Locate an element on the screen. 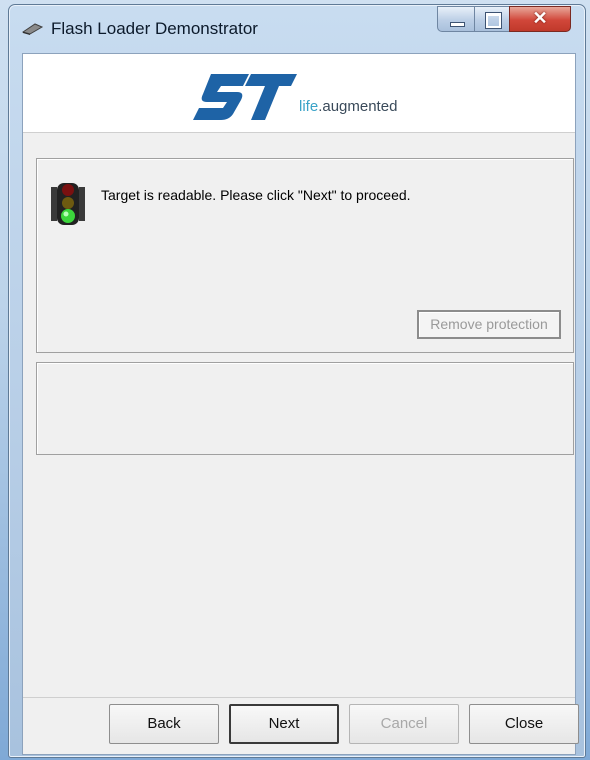  cancel-button: Cancel is located at coordinates (404, 724).